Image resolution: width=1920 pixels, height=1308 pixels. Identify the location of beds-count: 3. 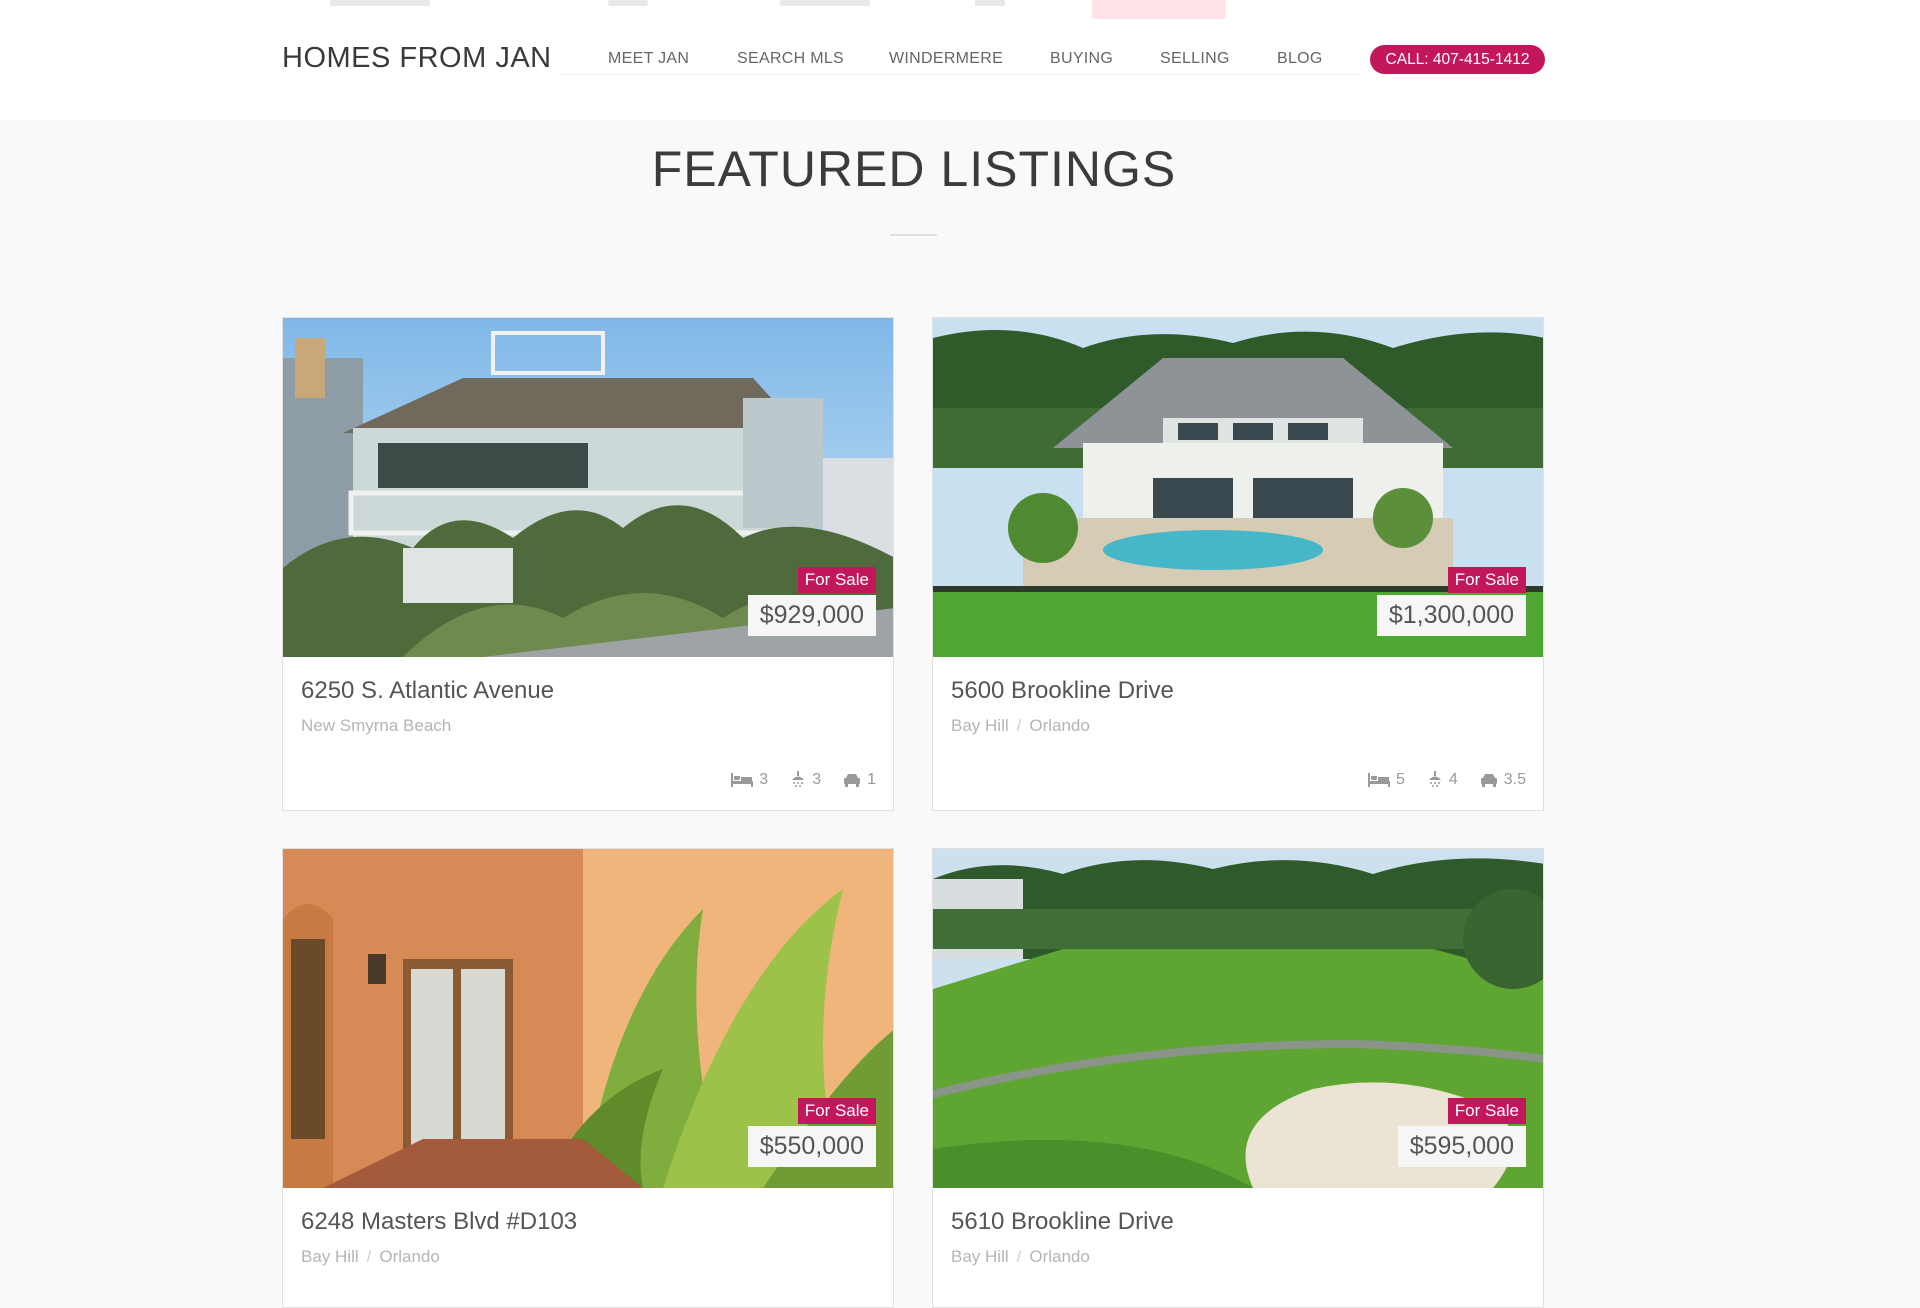
(764, 779).